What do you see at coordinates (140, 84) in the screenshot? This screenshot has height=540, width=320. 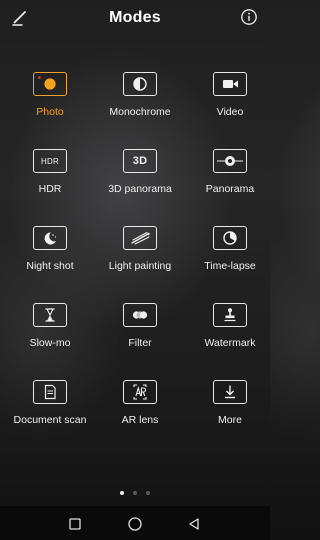 I see `monochrome-icon` at bounding box center [140, 84].